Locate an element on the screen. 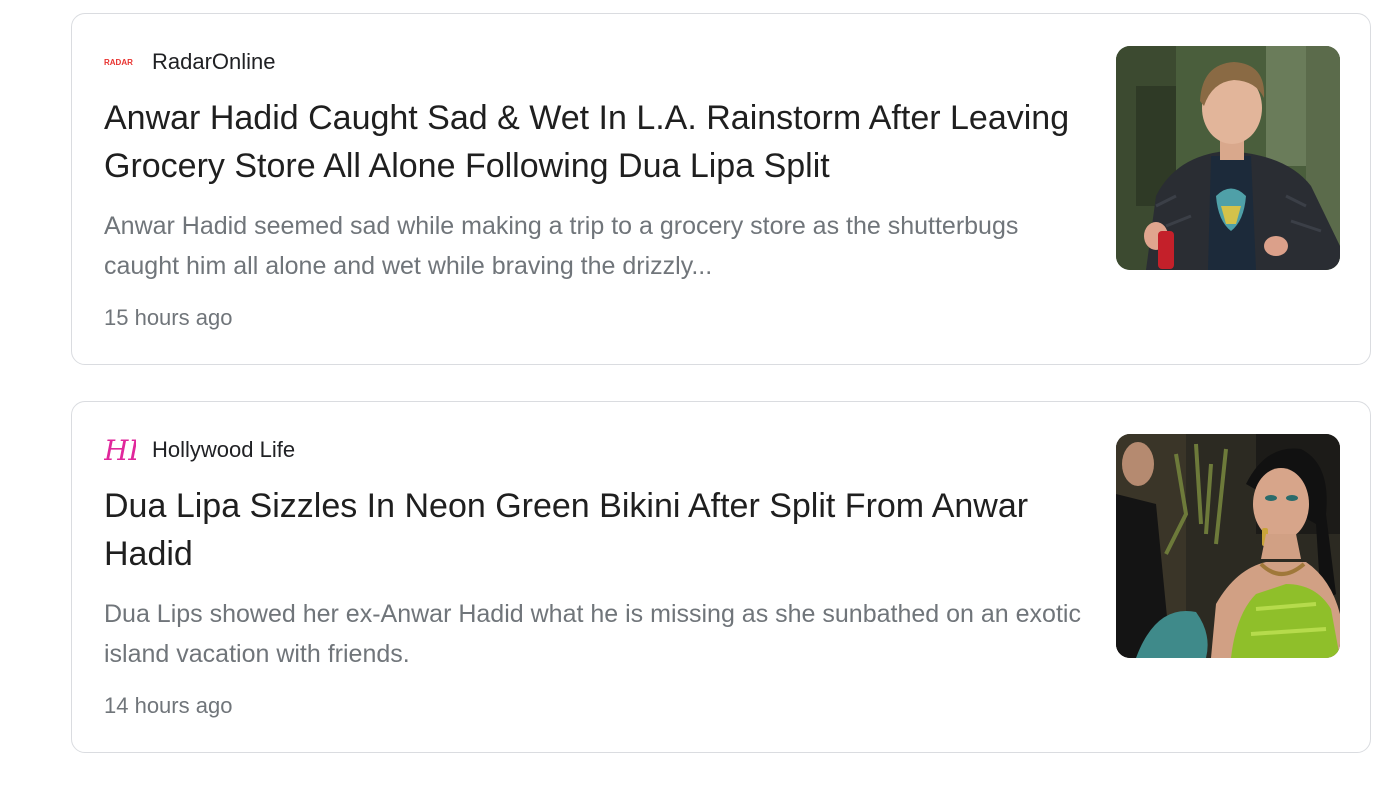  article-timestamp: 14 hours ago is located at coordinates (168, 705).